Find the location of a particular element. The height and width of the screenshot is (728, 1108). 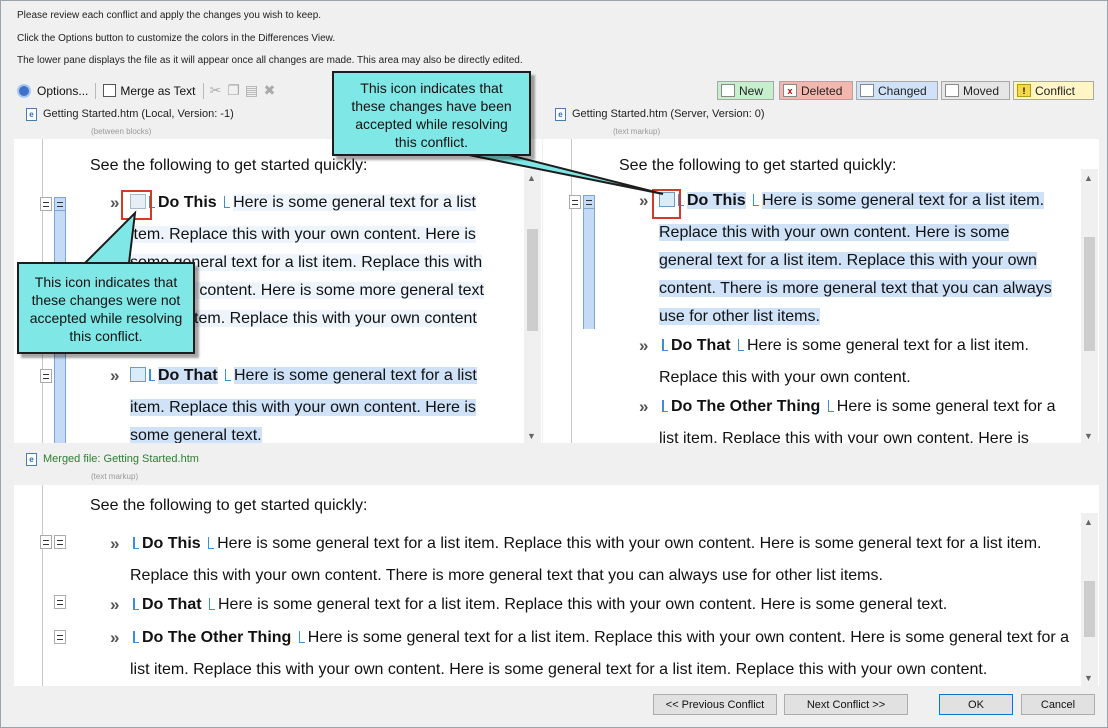

legend-conflict-label: Conflict is located at coordinates (1055, 90).